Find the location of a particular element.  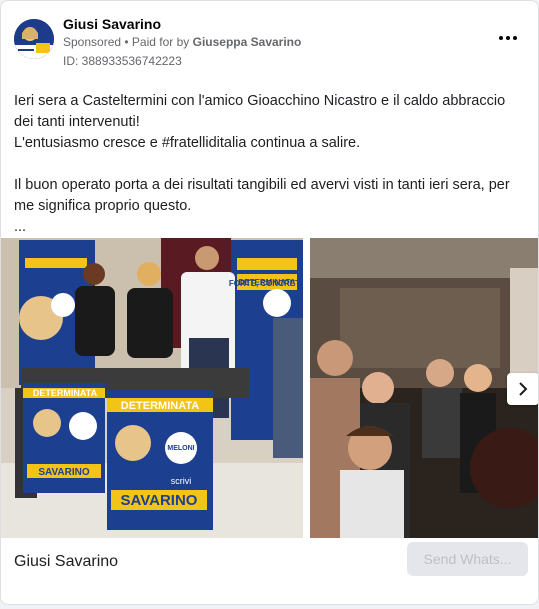

more-options-icon is located at coordinates (508, 38).